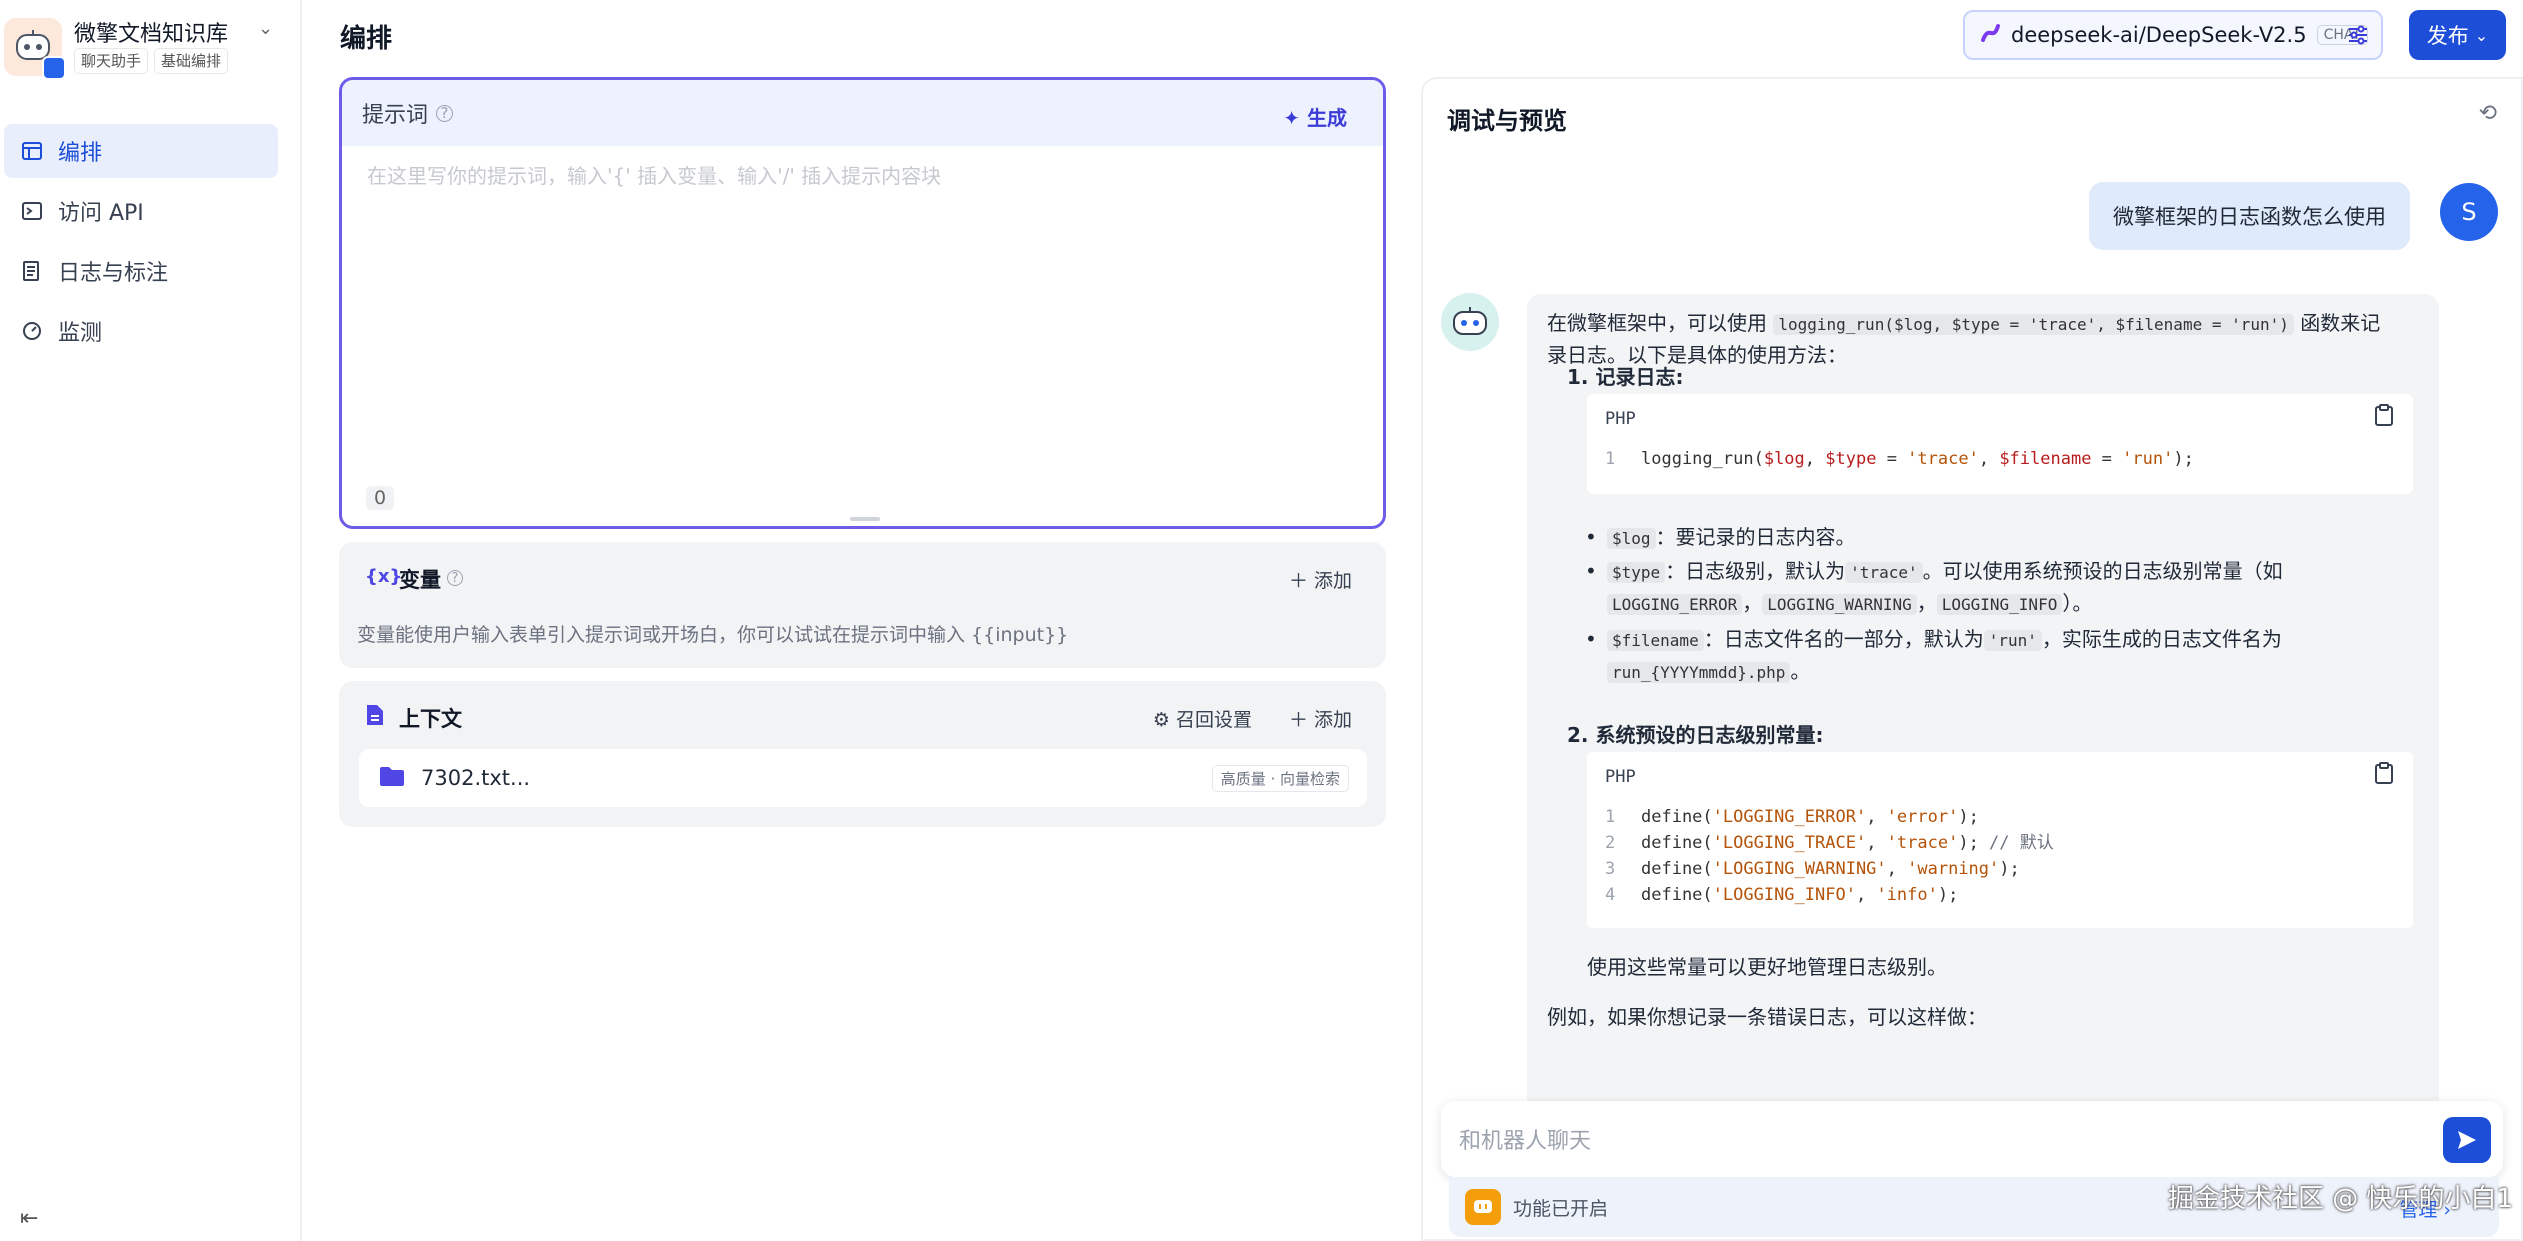  What do you see at coordinates (1705, 735) in the screenshot?
I see `heading-text: 系统预设的日志级别常量` at bounding box center [1705, 735].